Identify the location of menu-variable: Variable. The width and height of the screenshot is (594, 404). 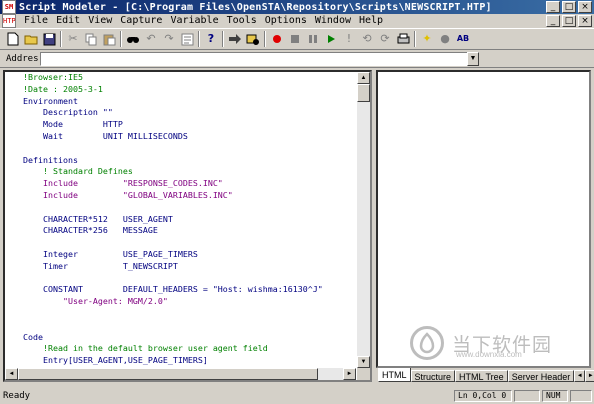
(194, 21).